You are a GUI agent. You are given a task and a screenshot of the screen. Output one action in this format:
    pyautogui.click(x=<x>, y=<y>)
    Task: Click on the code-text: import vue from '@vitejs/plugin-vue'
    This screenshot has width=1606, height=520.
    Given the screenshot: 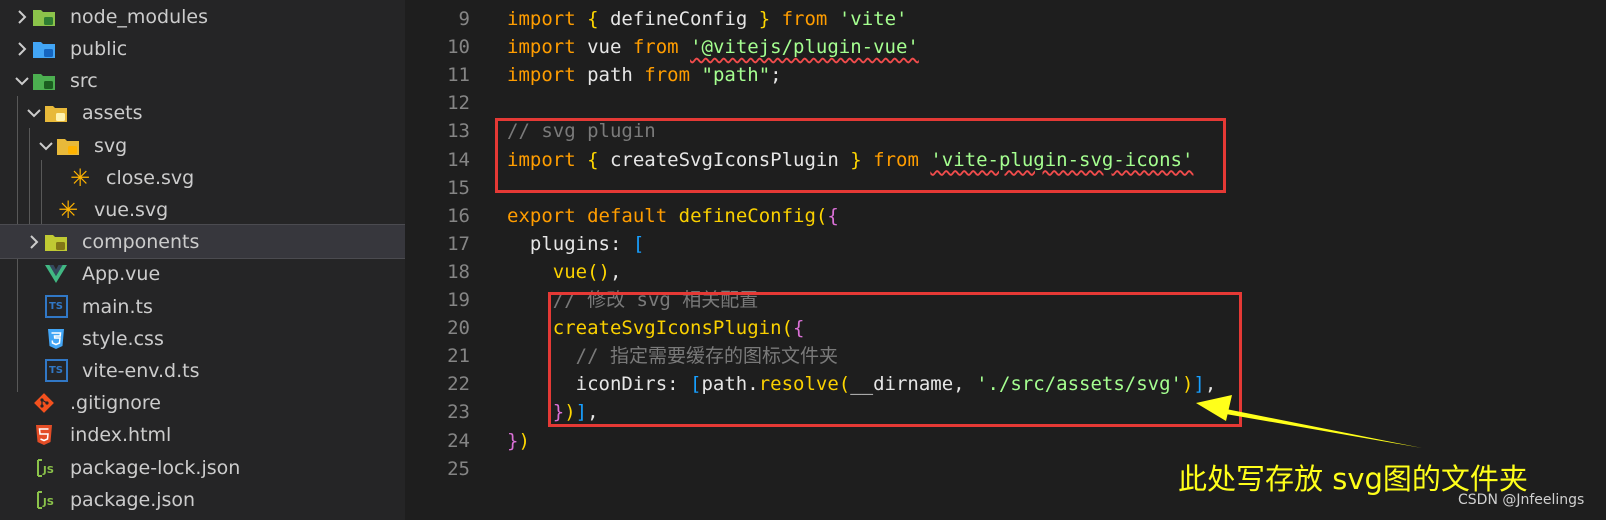 What is the action you would take?
    pyautogui.click(x=713, y=47)
    